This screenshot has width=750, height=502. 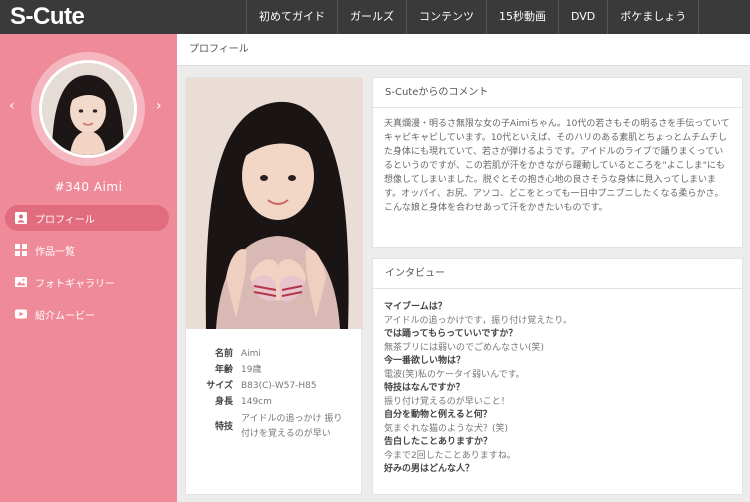 What do you see at coordinates (425, 361) in the screenshot?
I see `interview-question: 今一番欲しい物は？` at bounding box center [425, 361].